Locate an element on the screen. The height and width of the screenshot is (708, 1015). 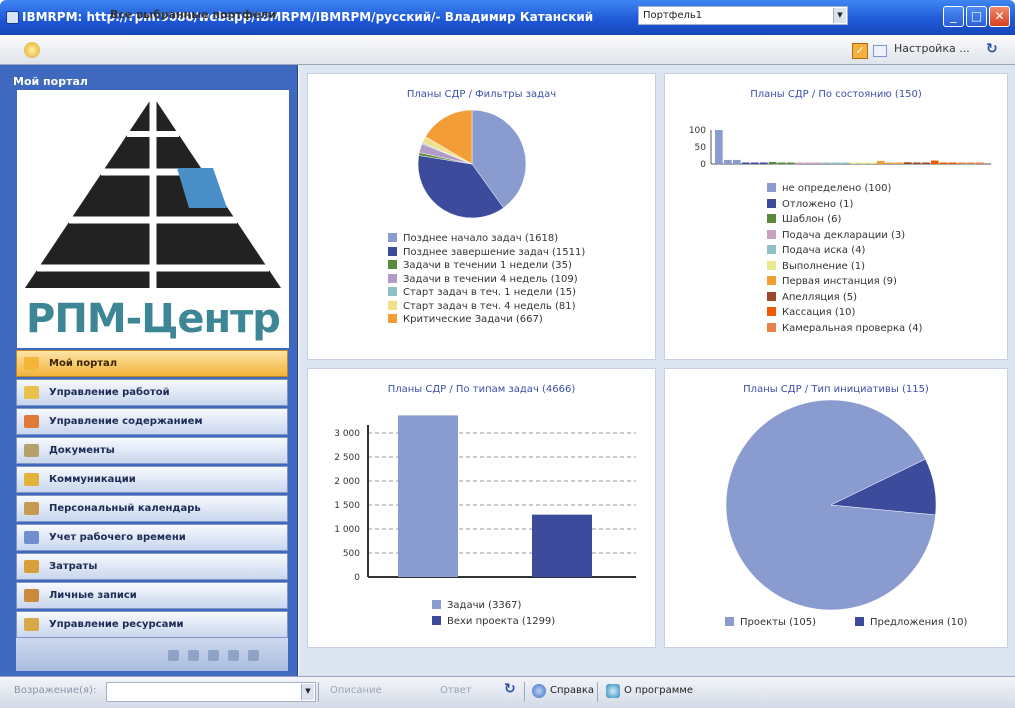
sidebar-item-label: Учет рабочего времени is located at coordinates (117, 537).